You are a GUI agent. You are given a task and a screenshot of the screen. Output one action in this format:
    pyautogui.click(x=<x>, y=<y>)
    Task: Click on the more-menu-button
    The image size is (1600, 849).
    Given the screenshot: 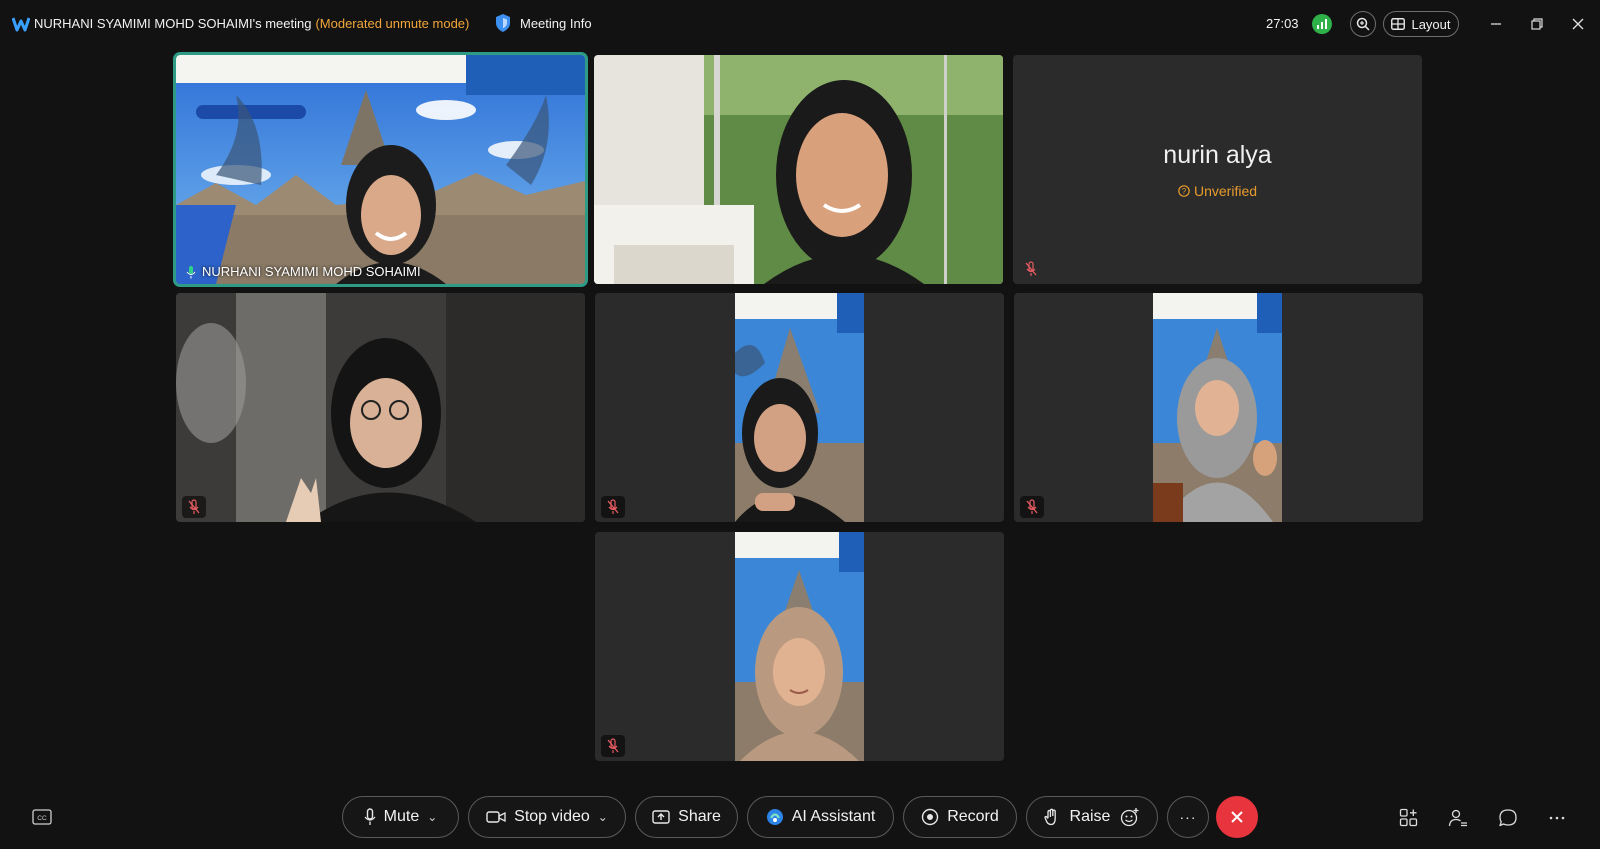 What is the action you would take?
    pyautogui.click(x=1557, y=818)
    